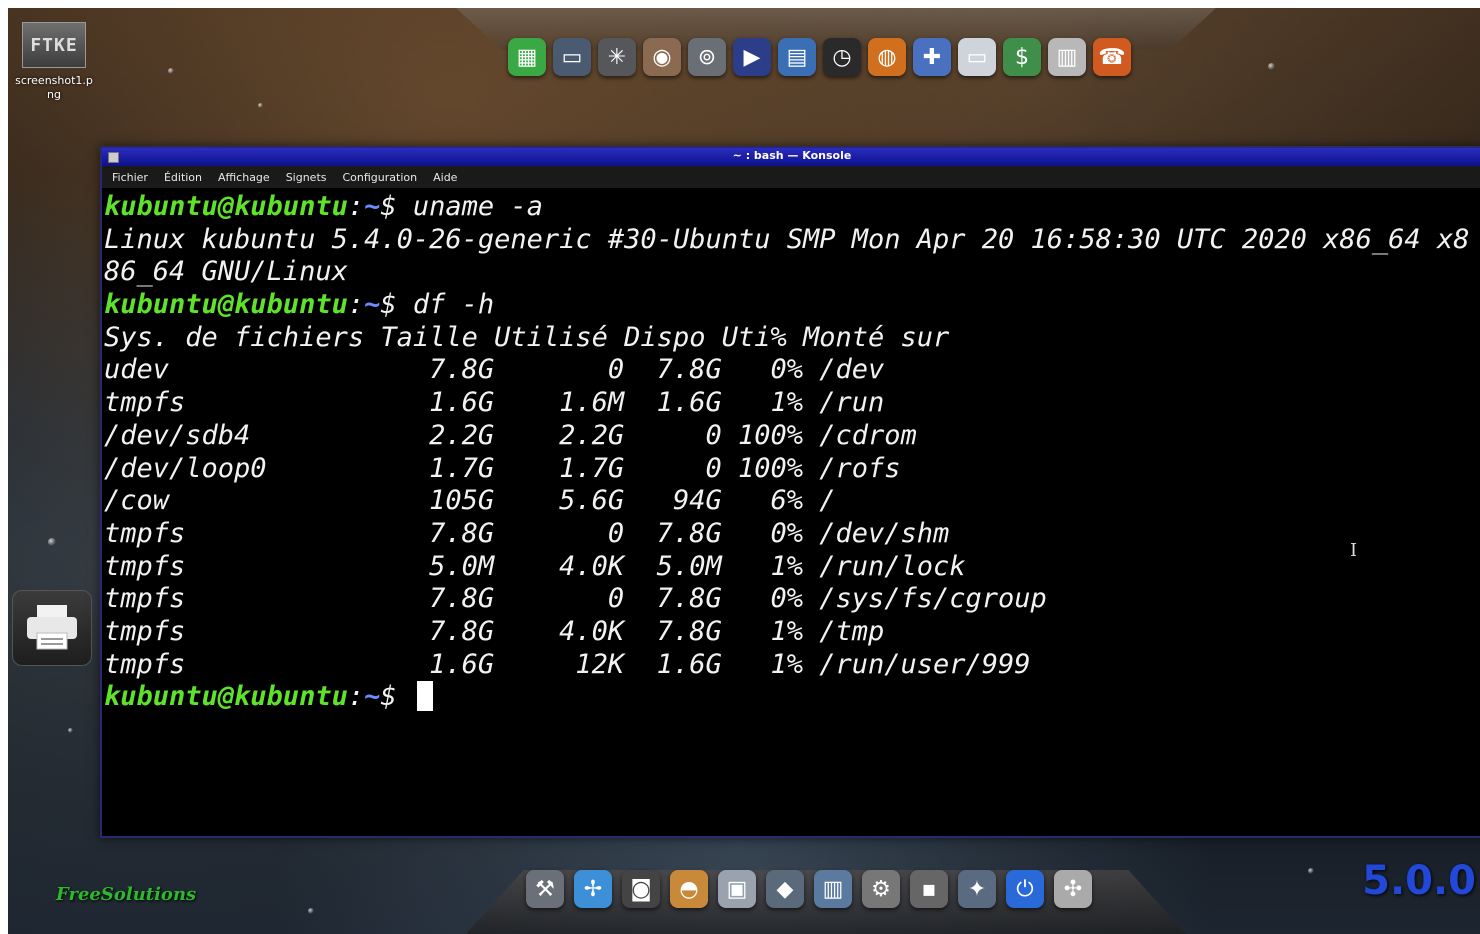 The width and height of the screenshot is (1480, 934). I want to click on top-dock: ▦ ▭ ✳ ◉ ⊚ ▶ ▤ ◷ ◍ ✚ ▭ $ ▥ ☎, so click(836, 73).